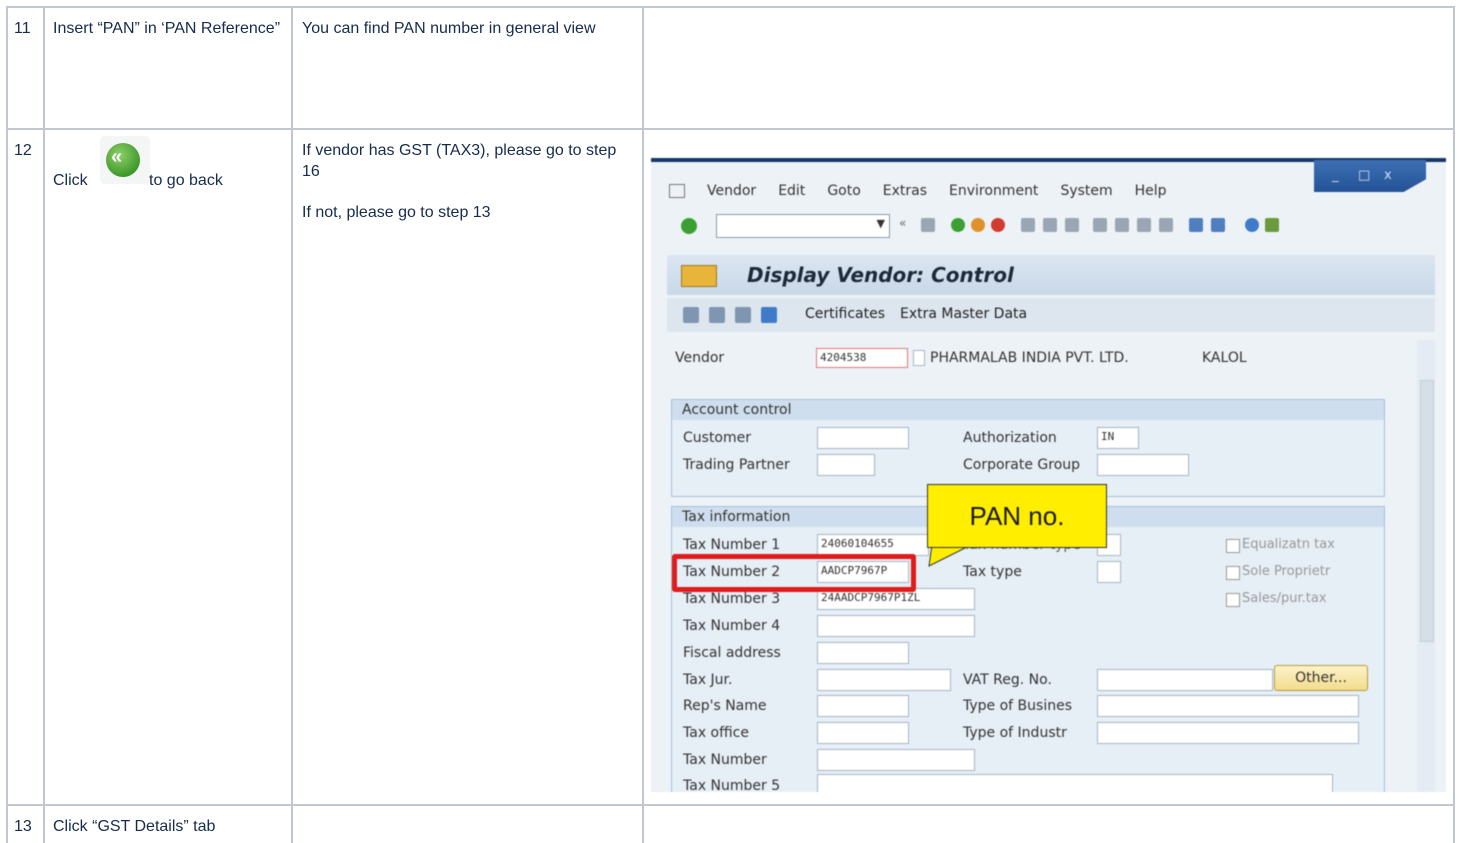 The width and height of the screenshot is (1461, 843). What do you see at coordinates (769, 315) in the screenshot?
I see `info-icon` at bounding box center [769, 315].